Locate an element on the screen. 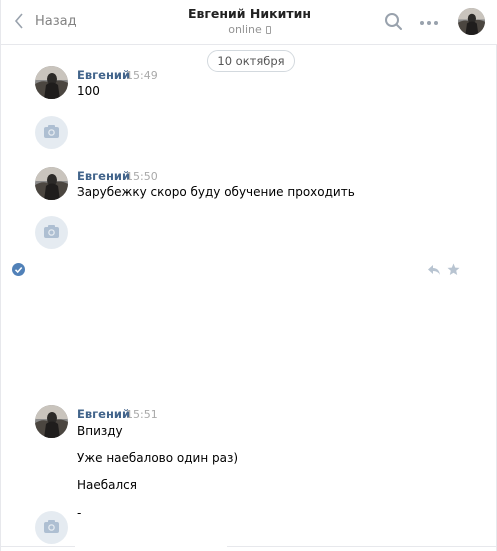 The image size is (497, 551). status-text: online is located at coordinates (245, 29).